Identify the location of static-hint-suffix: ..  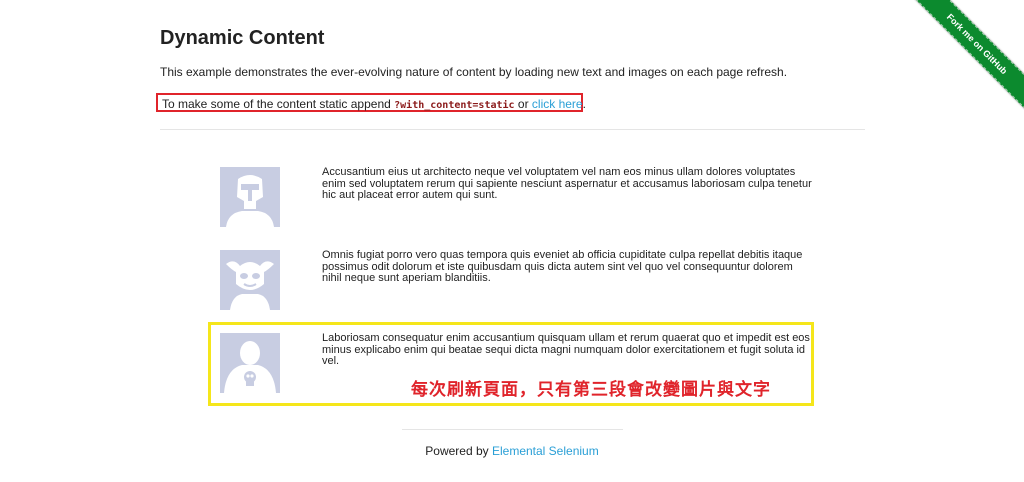
(584, 104).